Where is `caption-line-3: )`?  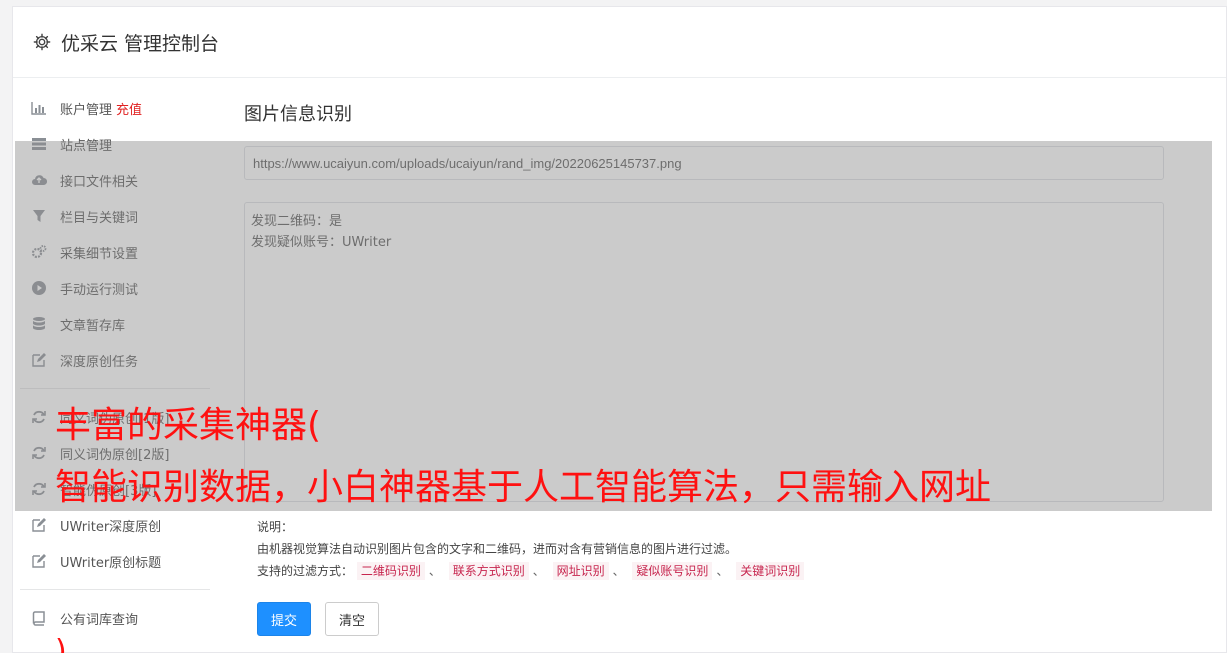 caption-line-3: ) is located at coordinates (61, 643).